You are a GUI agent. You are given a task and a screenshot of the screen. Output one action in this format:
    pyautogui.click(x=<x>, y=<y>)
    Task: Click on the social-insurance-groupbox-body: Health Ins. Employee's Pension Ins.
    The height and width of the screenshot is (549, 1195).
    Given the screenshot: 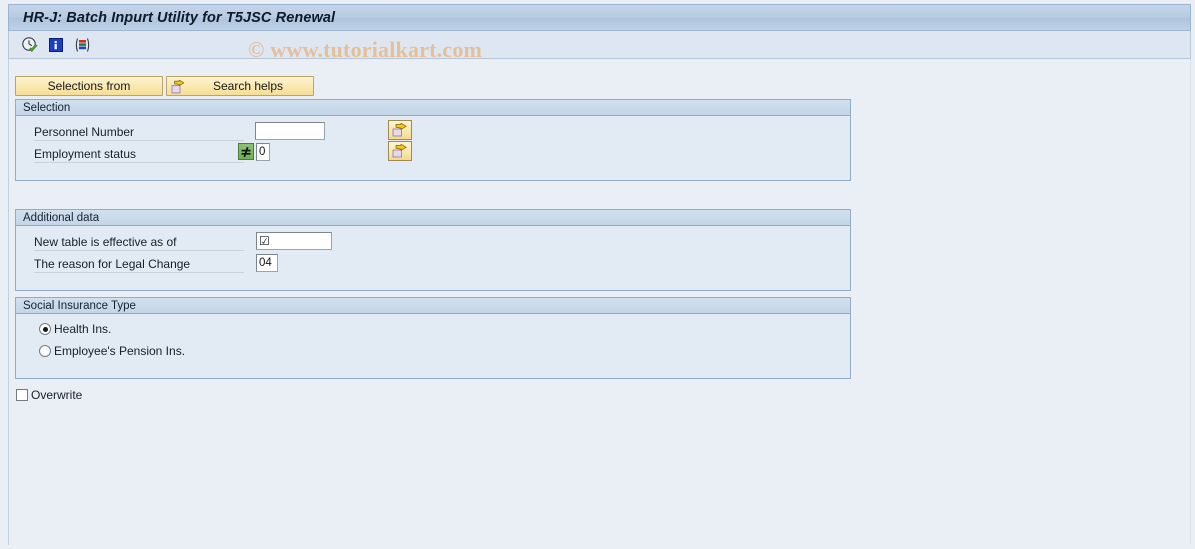 What is the action you would take?
    pyautogui.click(x=433, y=346)
    